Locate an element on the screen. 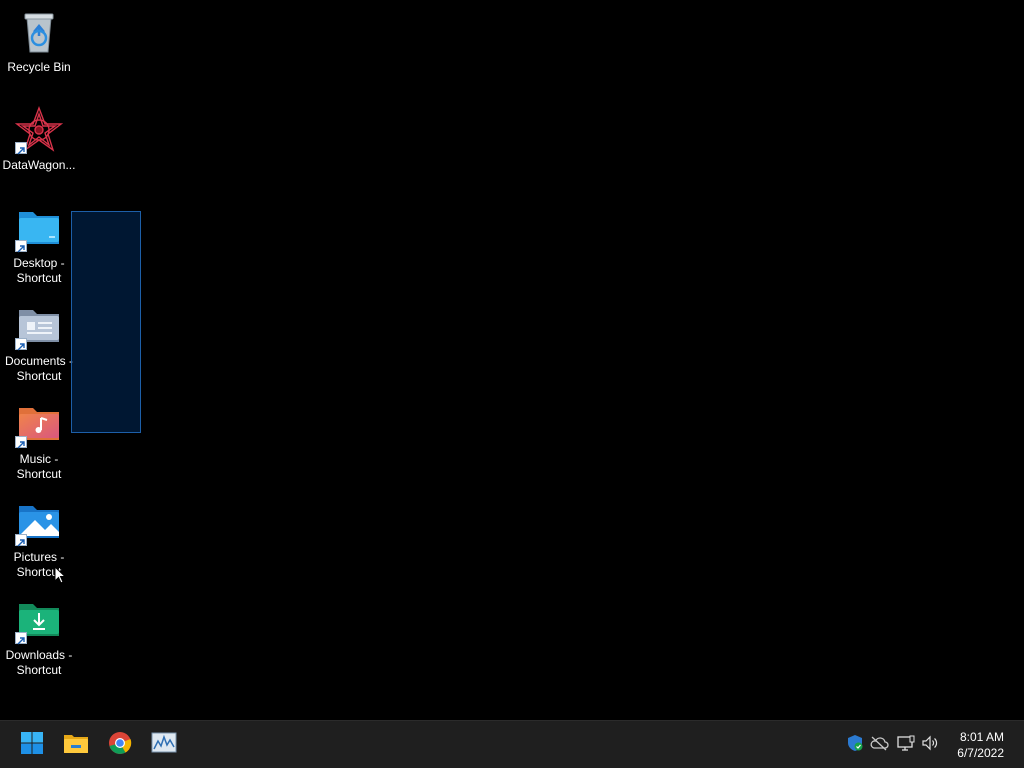 The image size is (1024, 768). tray-network-button is located at coordinates (906, 745).